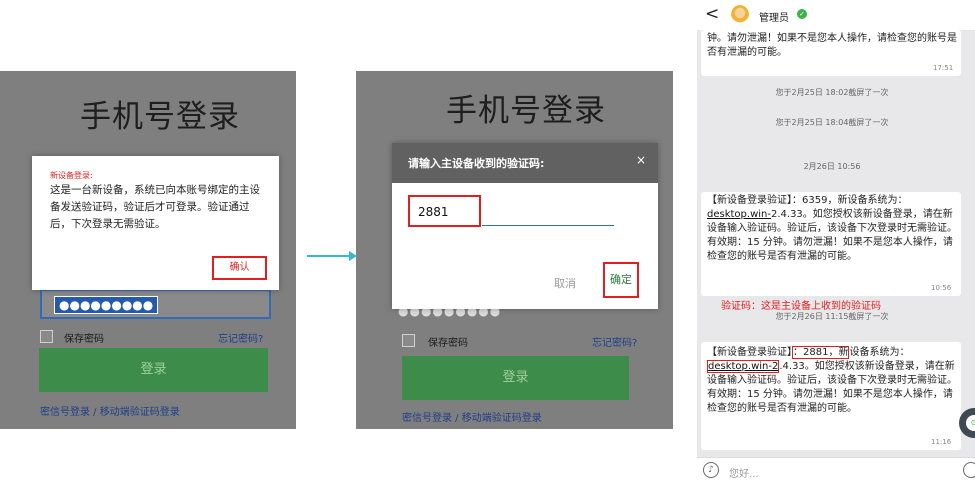 The height and width of the screenshot is (486, 975). Describe the element at coordinates (943, 68) in the screenshot. I see `message-time: 17:51` at that location.